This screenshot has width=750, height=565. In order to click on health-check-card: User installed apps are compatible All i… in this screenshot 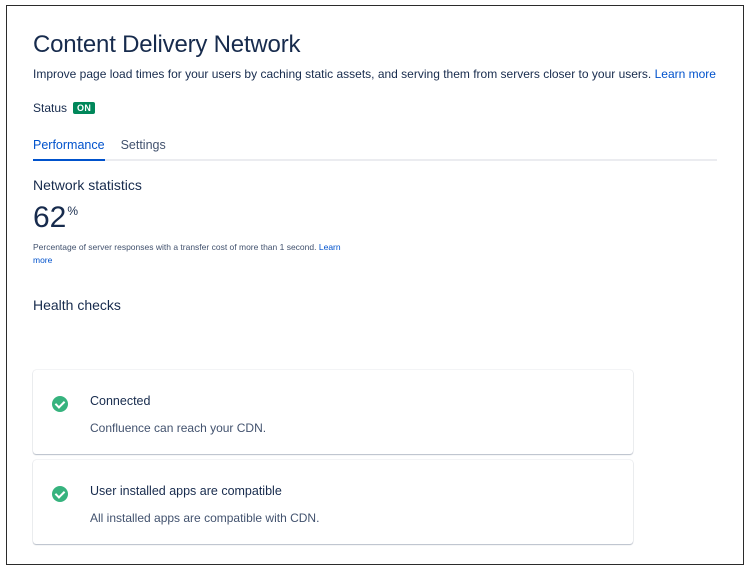, I will do `click(333, 502)`.